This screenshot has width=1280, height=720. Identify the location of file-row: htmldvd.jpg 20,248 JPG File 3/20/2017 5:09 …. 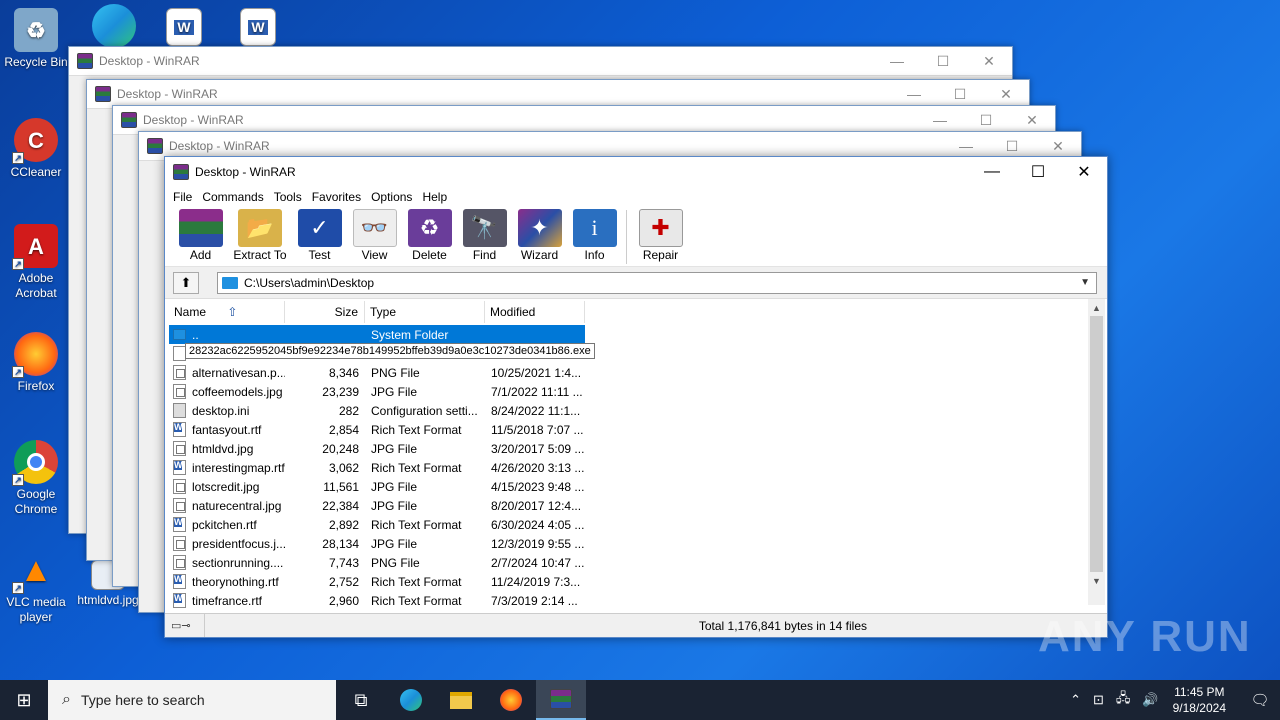
(377, 448).